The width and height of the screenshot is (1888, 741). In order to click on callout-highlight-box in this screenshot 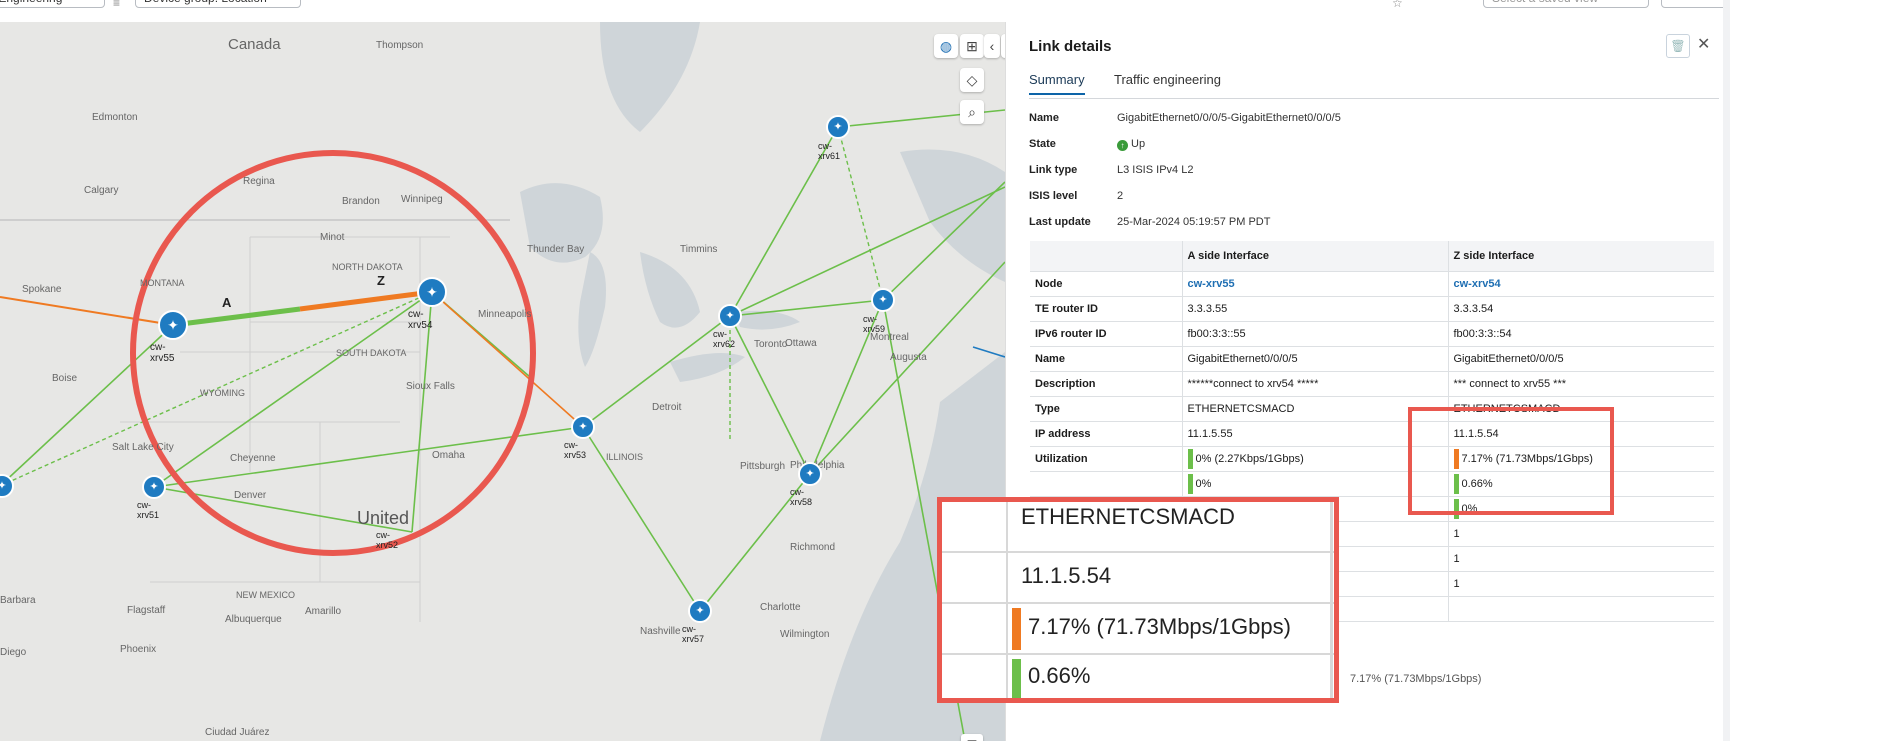, I will do `click(1511, 461)`.